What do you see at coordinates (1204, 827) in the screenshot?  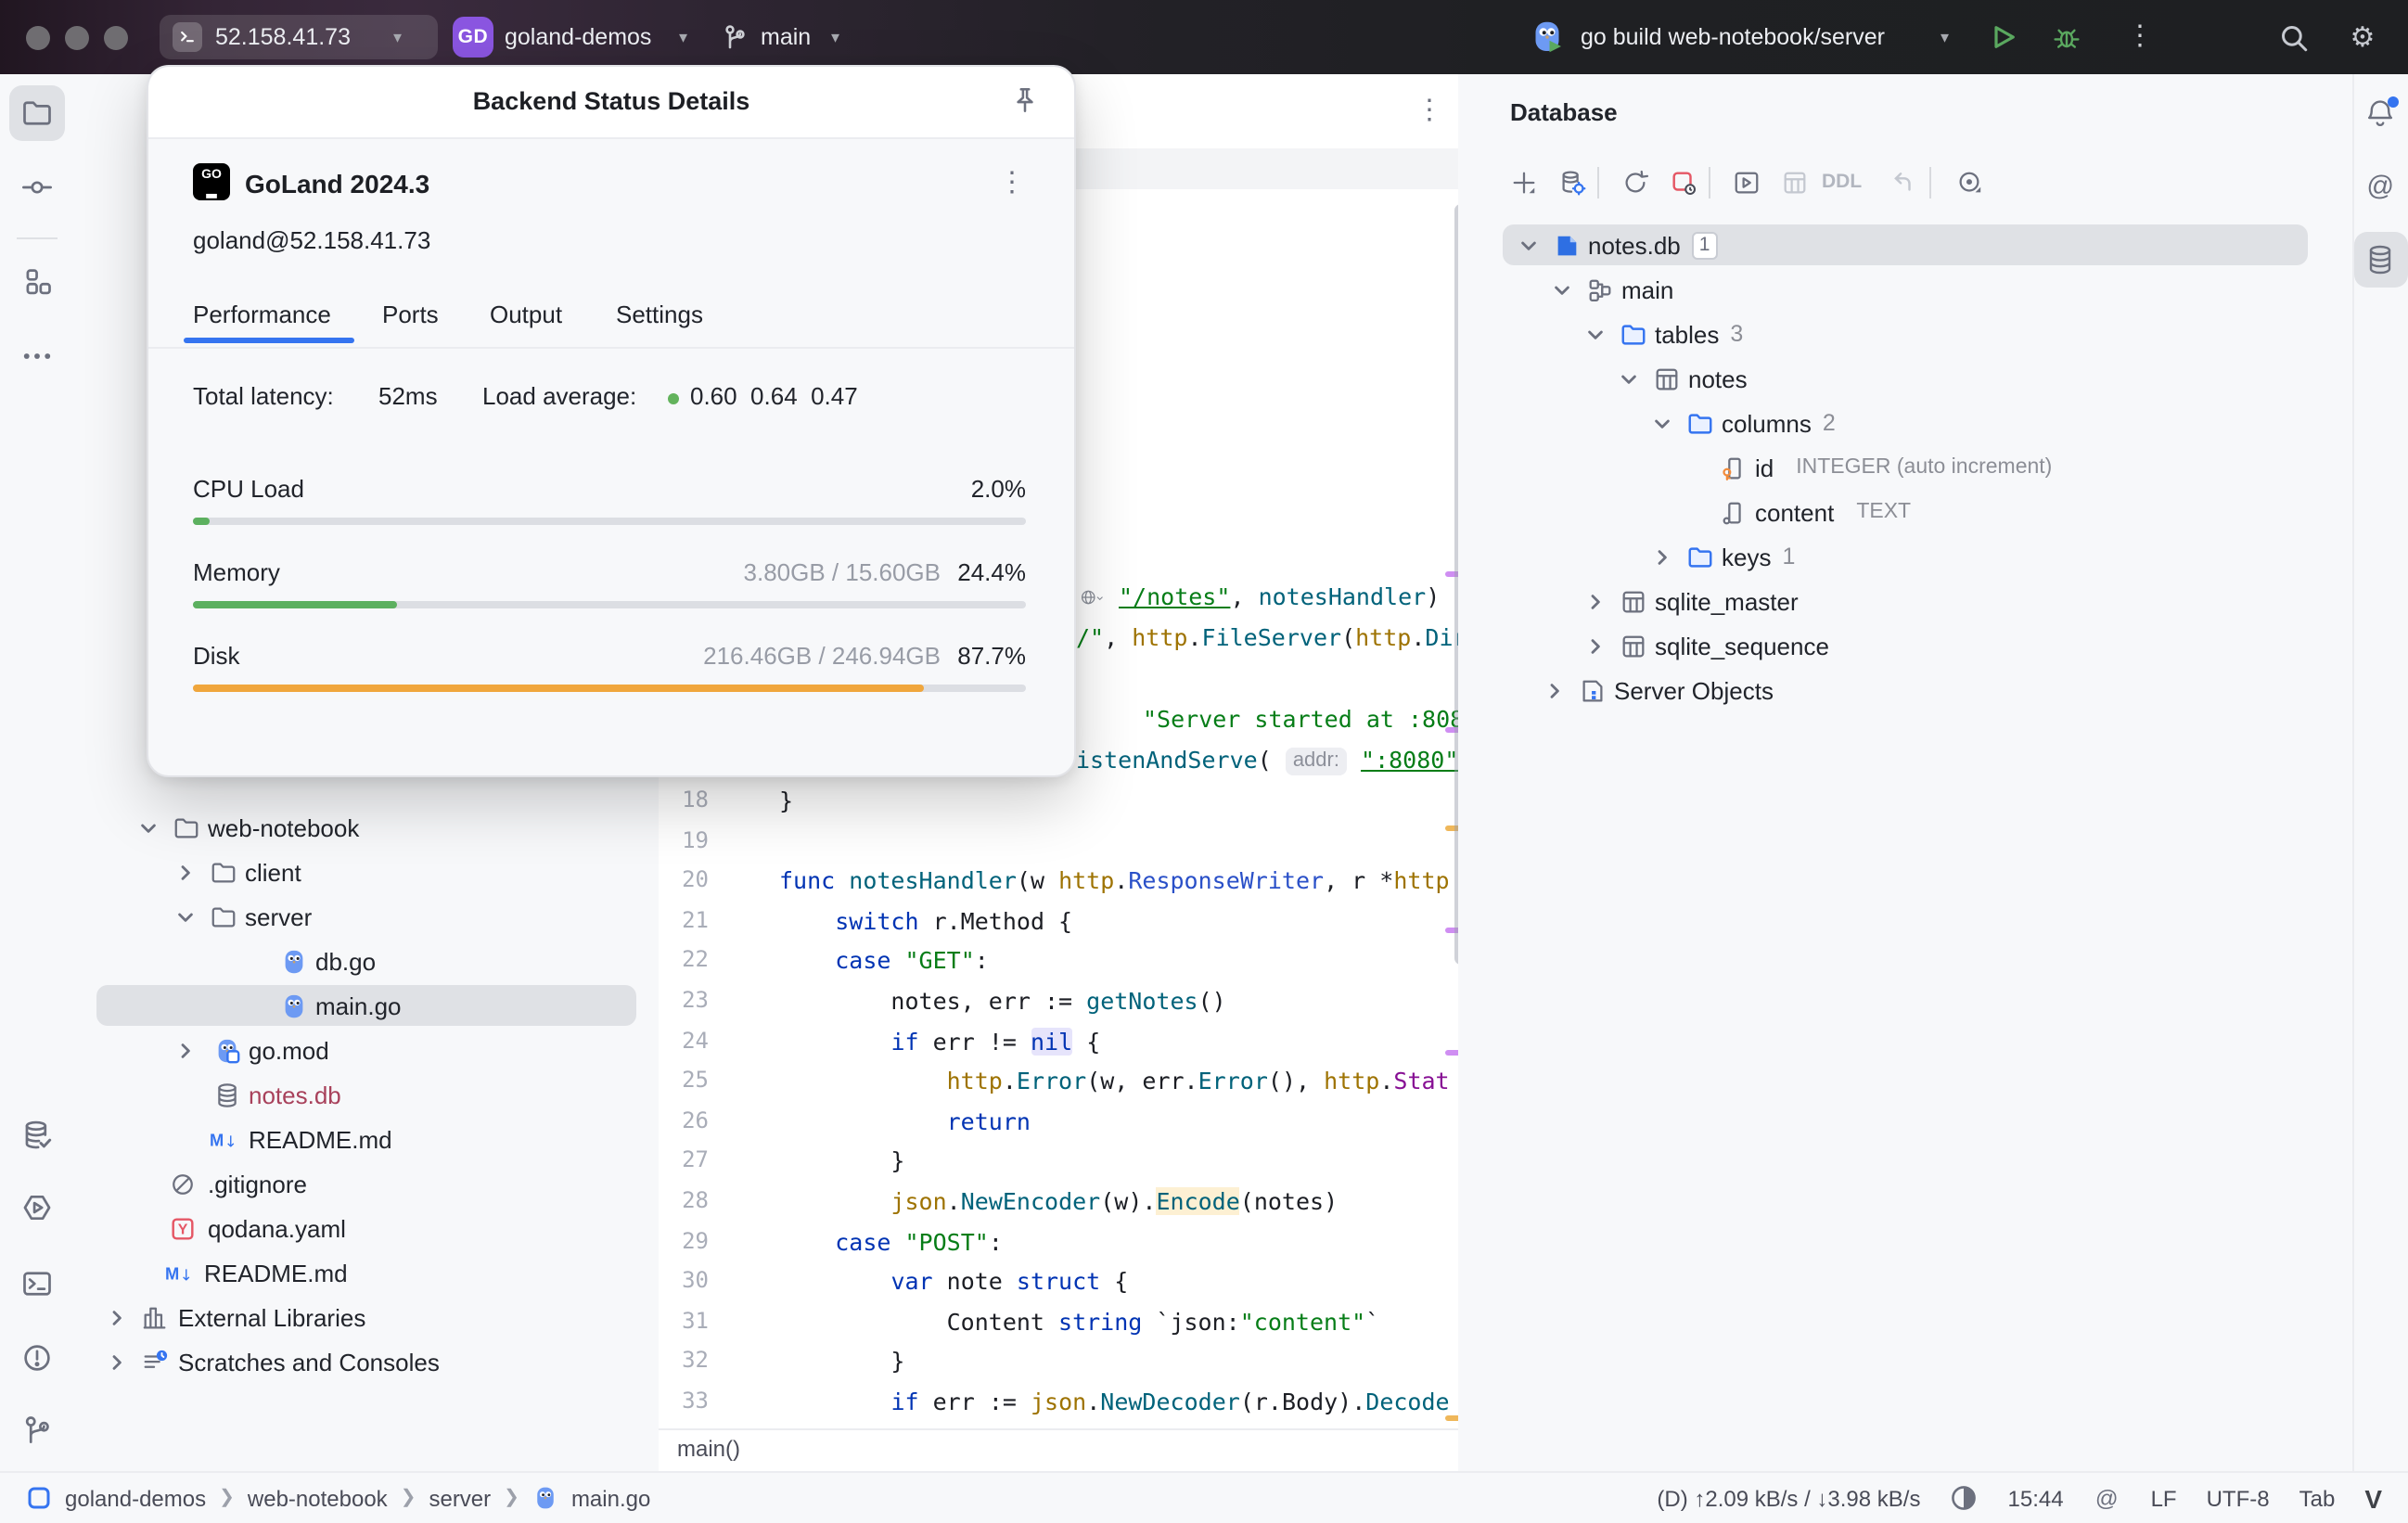 I see `tree-row: web-notebook` at bounding box center [1204, 827].